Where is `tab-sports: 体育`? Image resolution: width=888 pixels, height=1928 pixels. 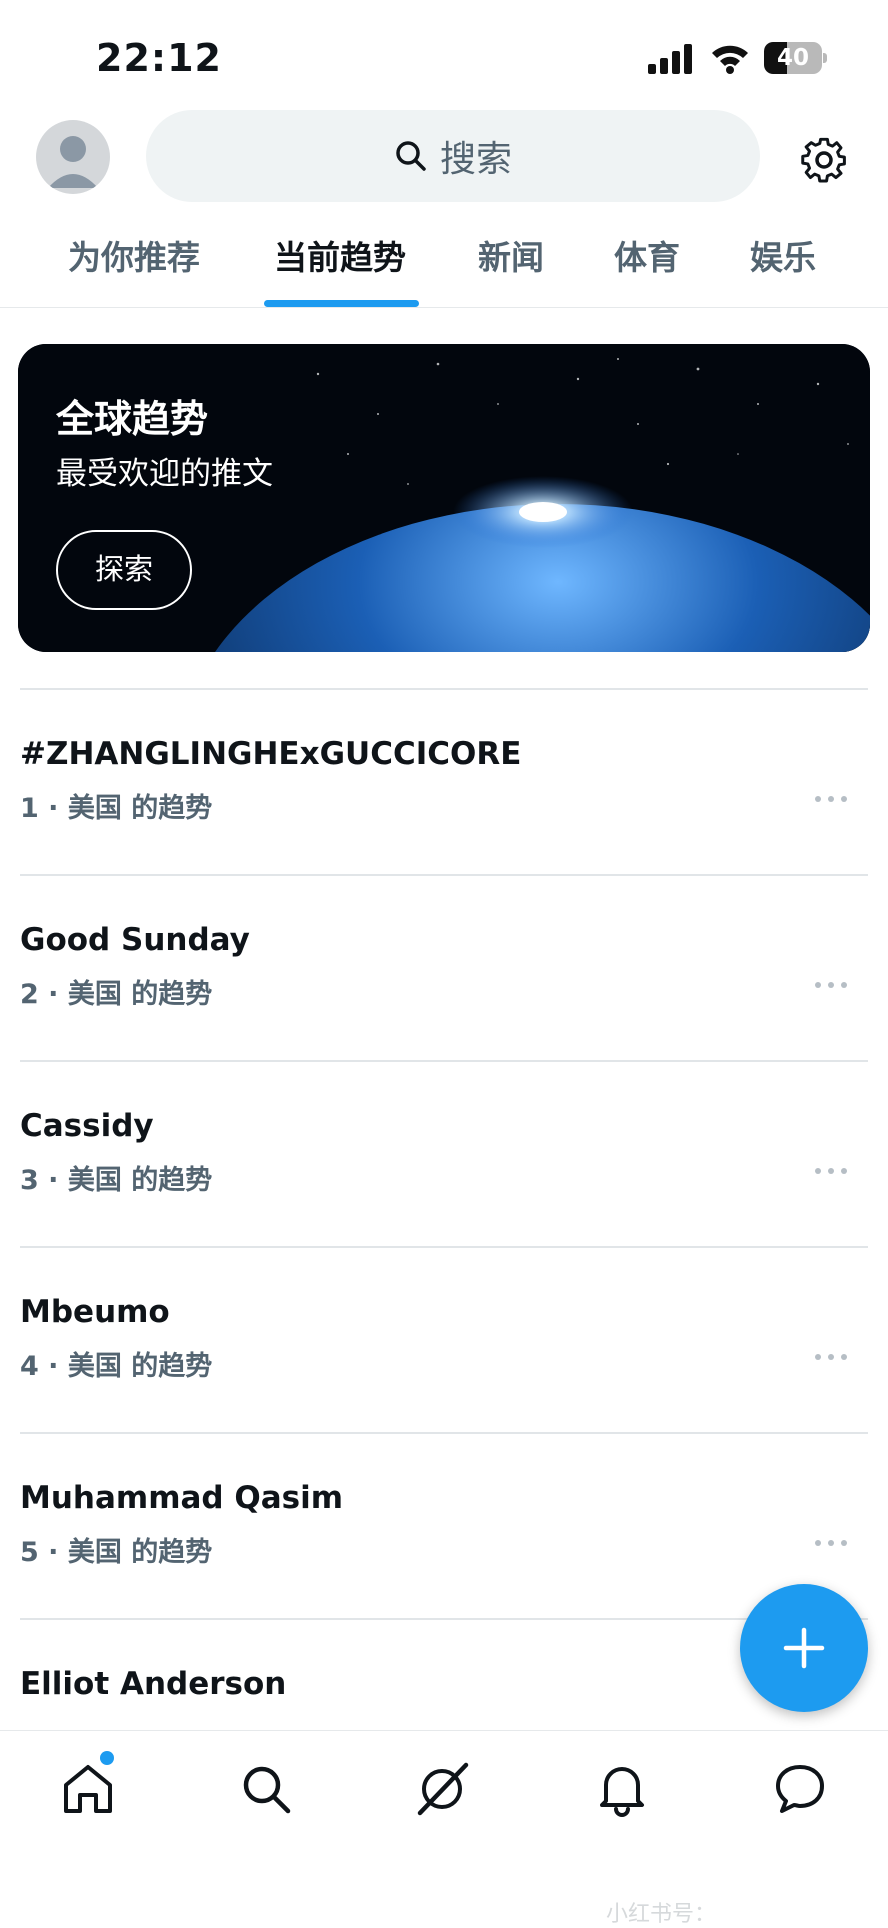 tab-sports: 体育 is located at coordinates (647, 268).